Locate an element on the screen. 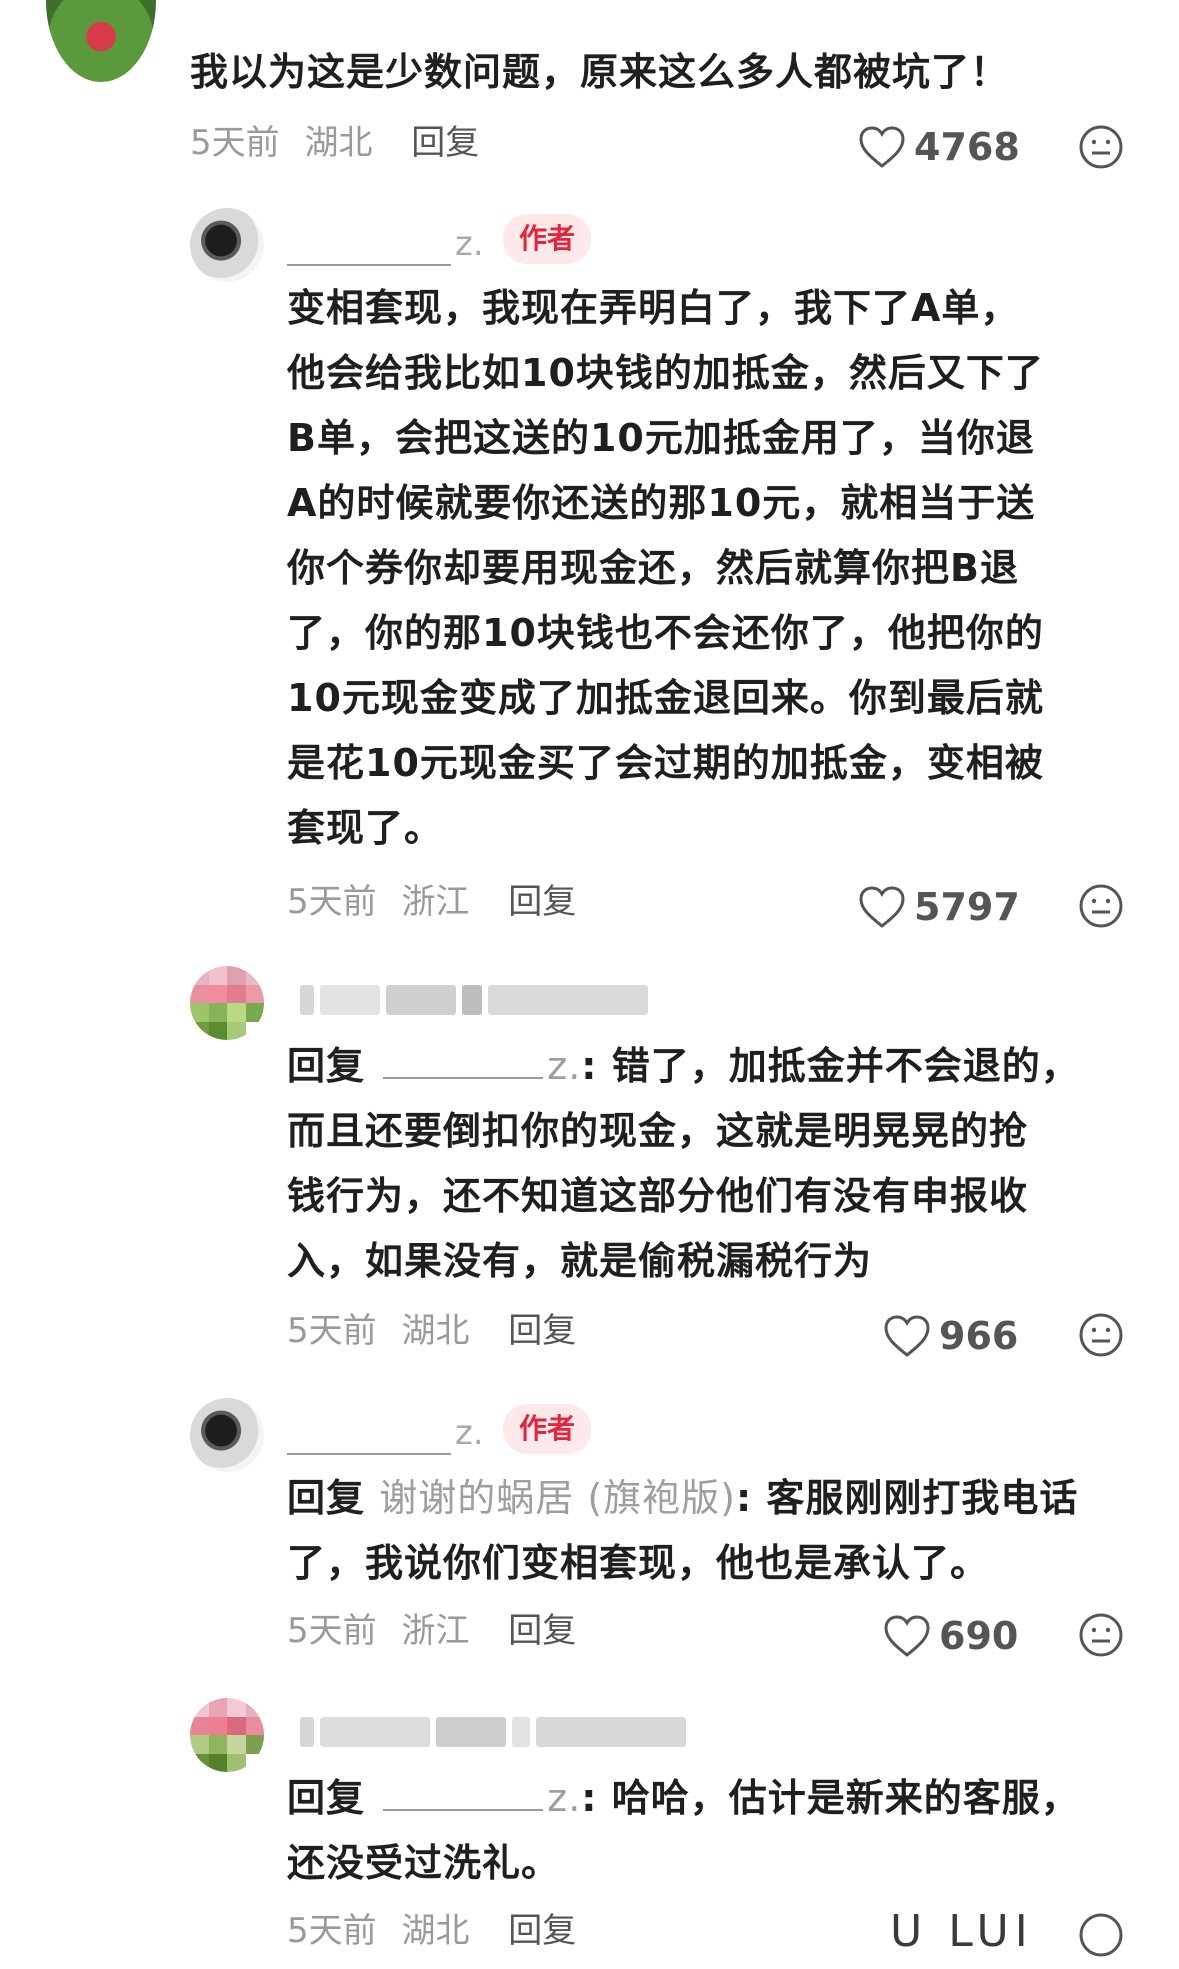 The image size is (1179, 1969). comment-line: 而且还要倒扣你的现金，这就是明晃晃的抢 is located at coordinates (658, 1131).